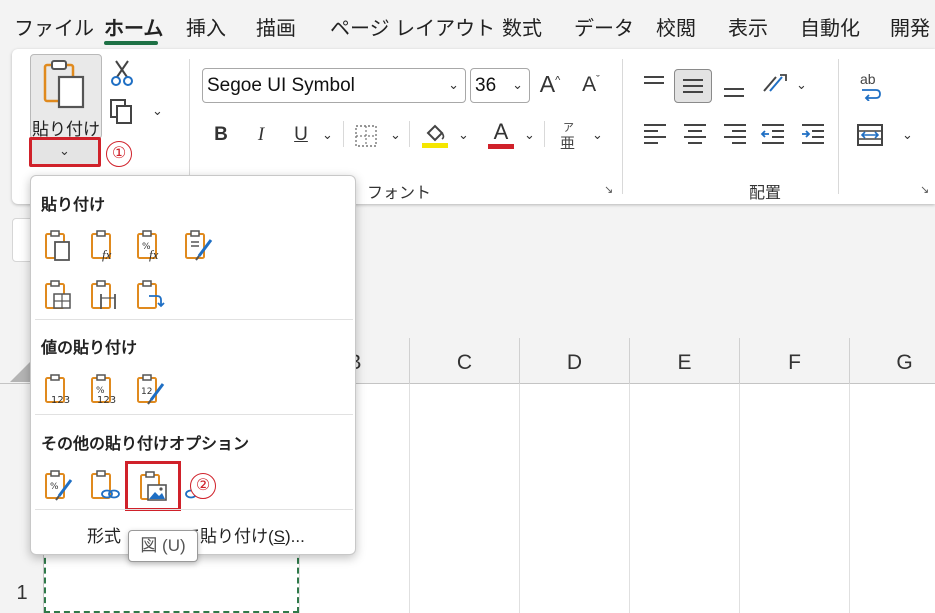 Image resolution: width=935 pixels, height=613 pixels. I want to click on font-name-value: Segoe UI Symbol, so click(281, 85).